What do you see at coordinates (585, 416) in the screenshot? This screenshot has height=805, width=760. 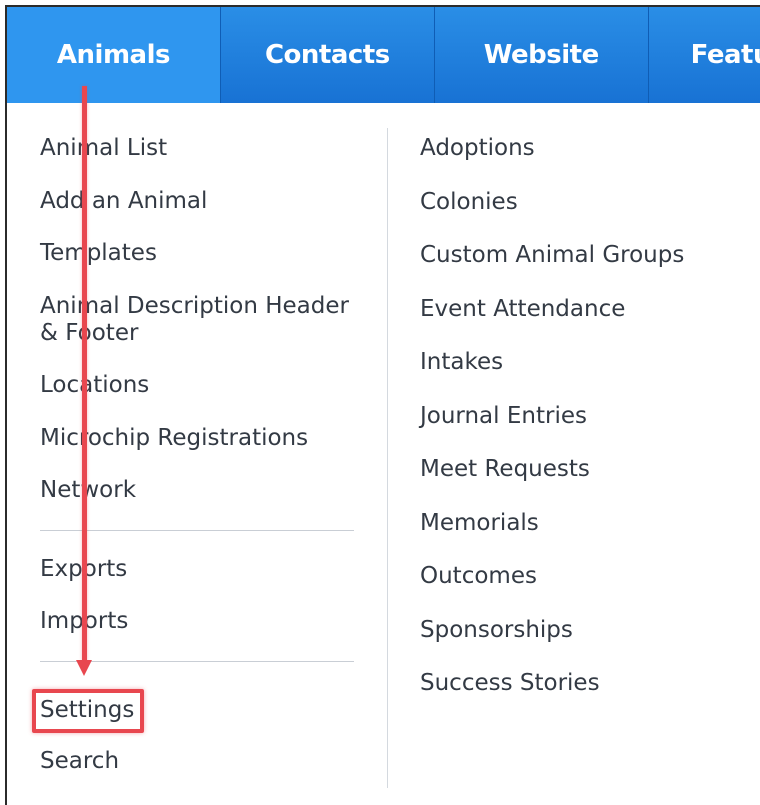 I see `menu-item-journal-entries: Journal Entries` at bounding box center [585, 416].